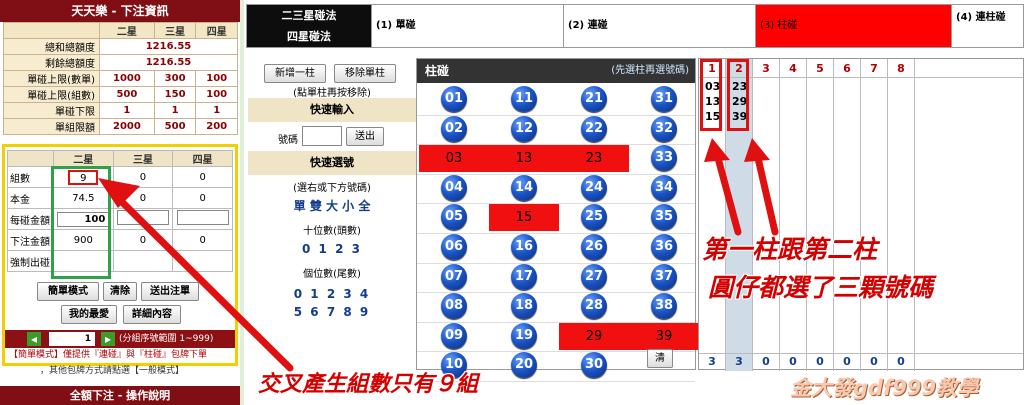  I want to click on ball-05: 05, so click(454, 217).